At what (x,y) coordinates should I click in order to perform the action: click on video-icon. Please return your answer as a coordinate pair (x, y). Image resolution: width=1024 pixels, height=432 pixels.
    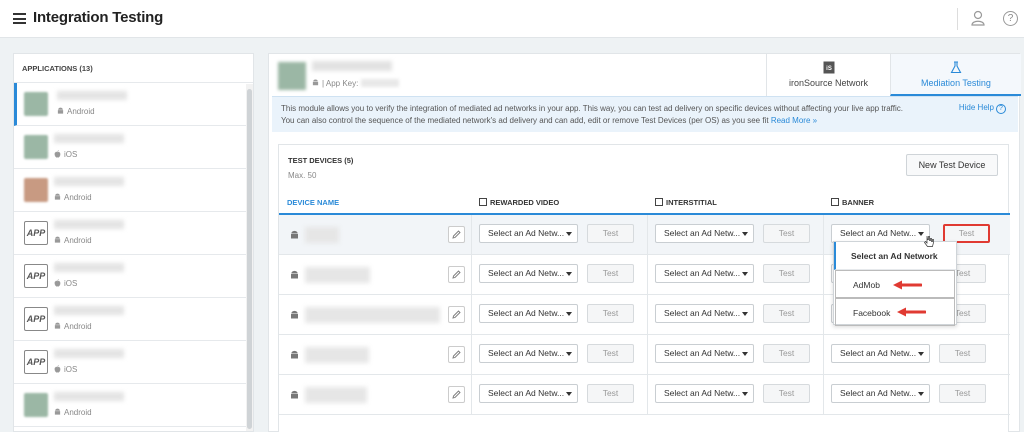
    Looking at the image, I should click on (483, 202).